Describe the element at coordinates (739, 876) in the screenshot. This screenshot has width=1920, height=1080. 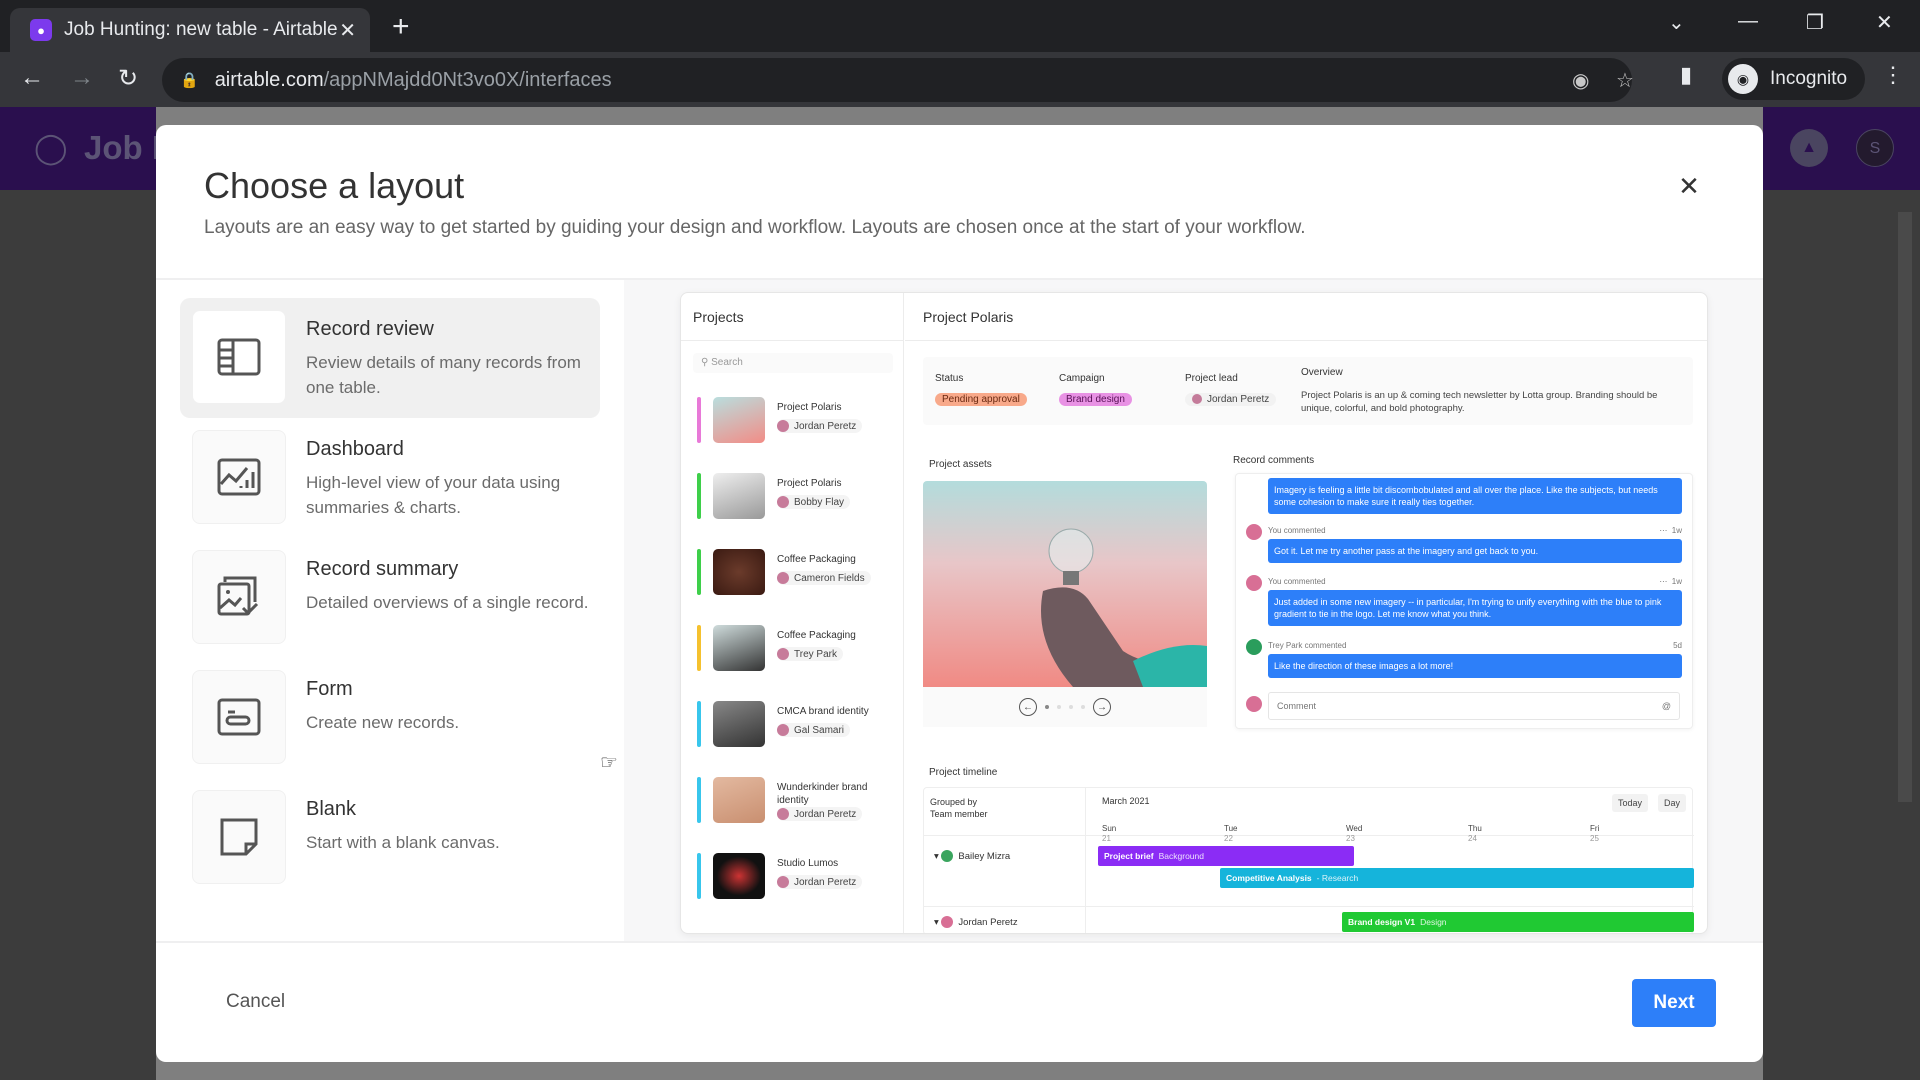
I see `project-thumbnail` at that location.